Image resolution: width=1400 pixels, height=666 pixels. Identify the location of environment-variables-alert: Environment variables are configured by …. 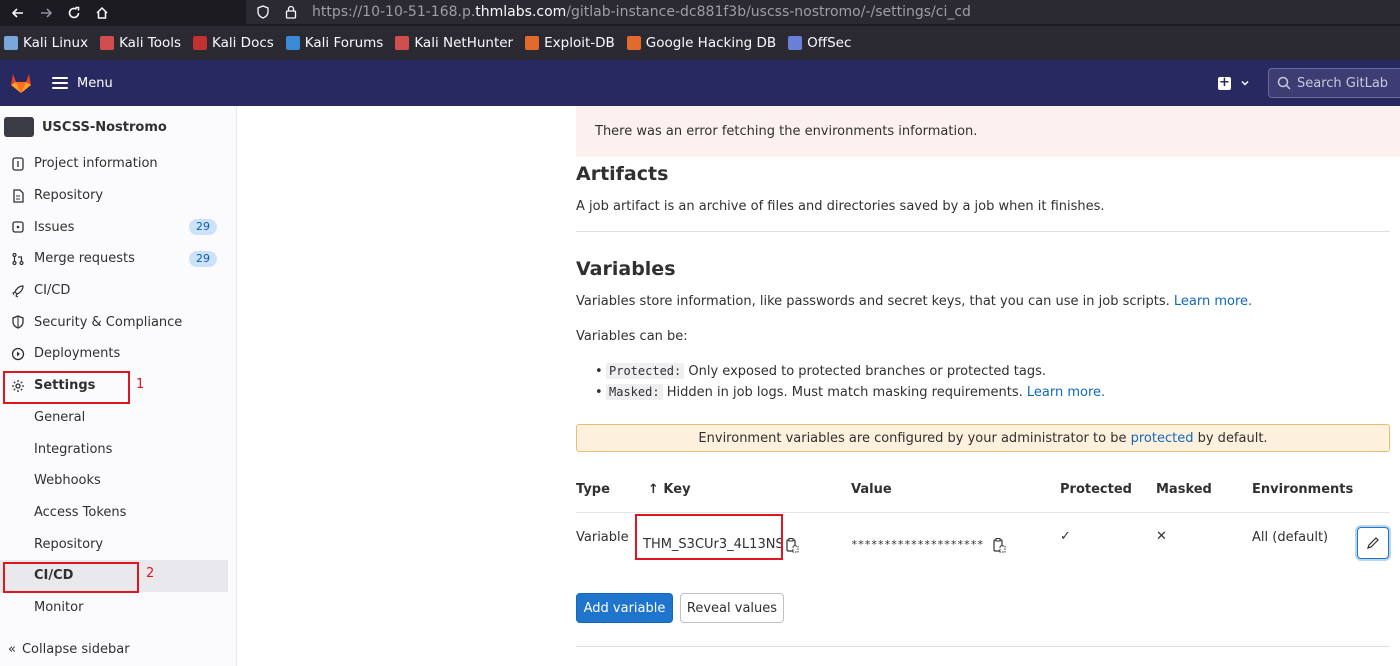
(983, 438).